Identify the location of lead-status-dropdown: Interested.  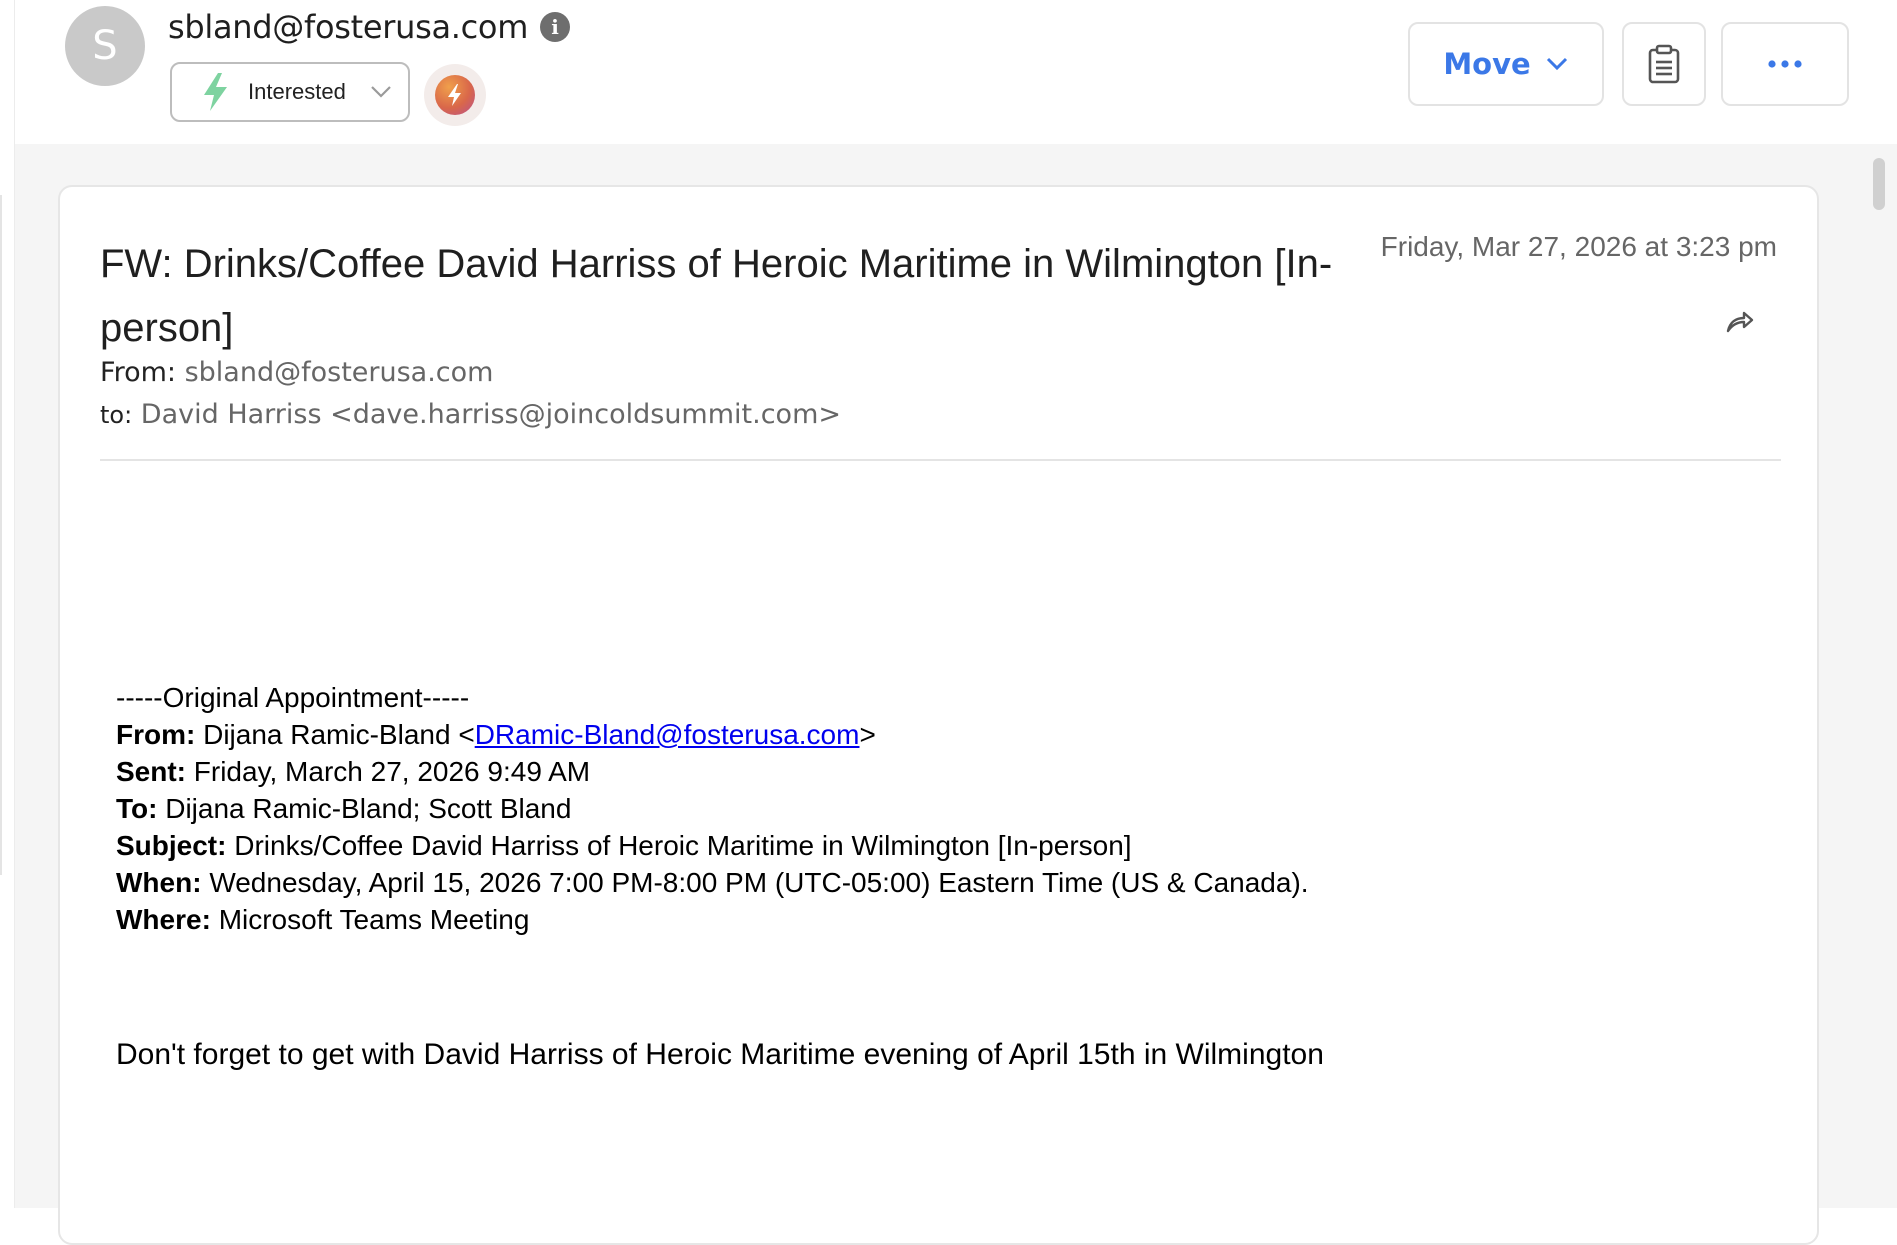
(290, 92).